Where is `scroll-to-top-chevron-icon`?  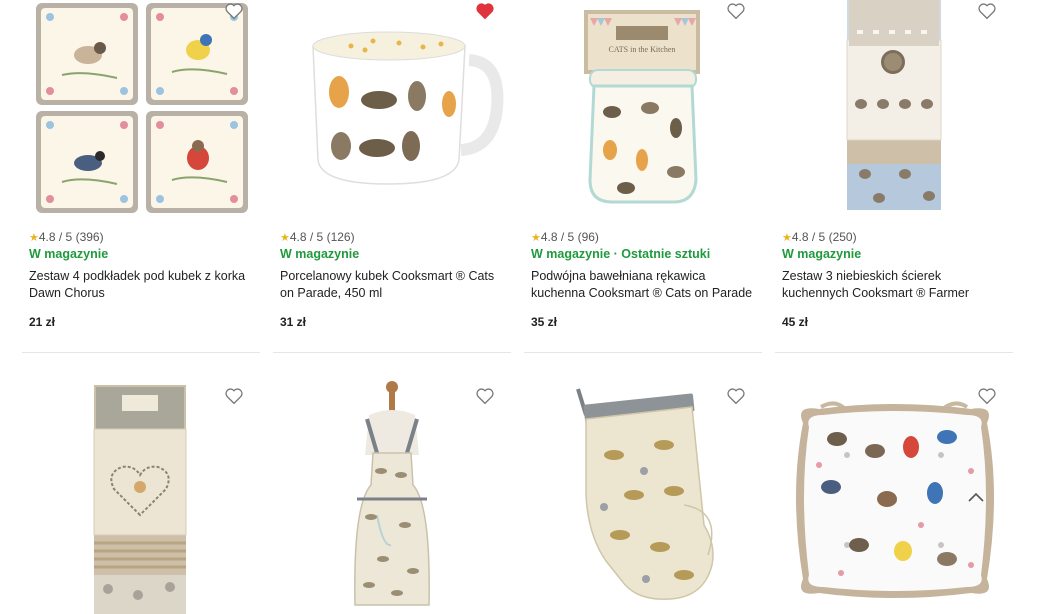 scroll-to-top-chevron-icon is located at coordinates (976, 498).